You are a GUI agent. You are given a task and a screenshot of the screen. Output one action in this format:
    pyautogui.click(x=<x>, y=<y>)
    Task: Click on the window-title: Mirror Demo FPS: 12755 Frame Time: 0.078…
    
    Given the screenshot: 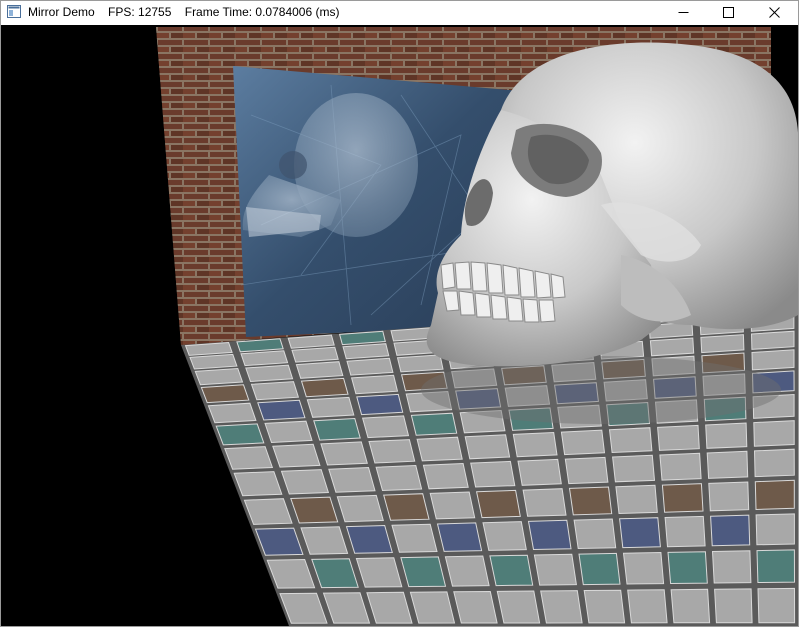 What is the action you would take?
    pyautogui.click(x=183, y=12)
    